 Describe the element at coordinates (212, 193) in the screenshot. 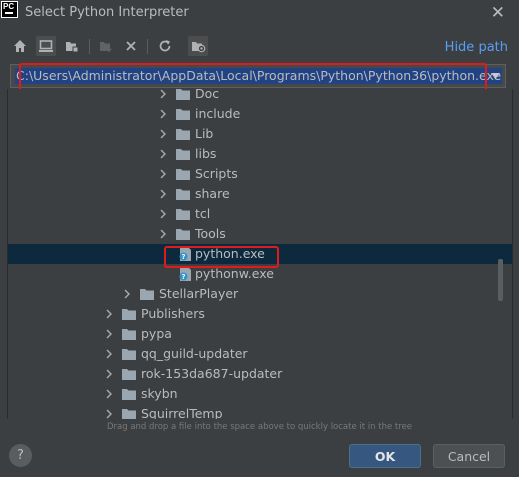

I see `tree-item-label: share` at that location.